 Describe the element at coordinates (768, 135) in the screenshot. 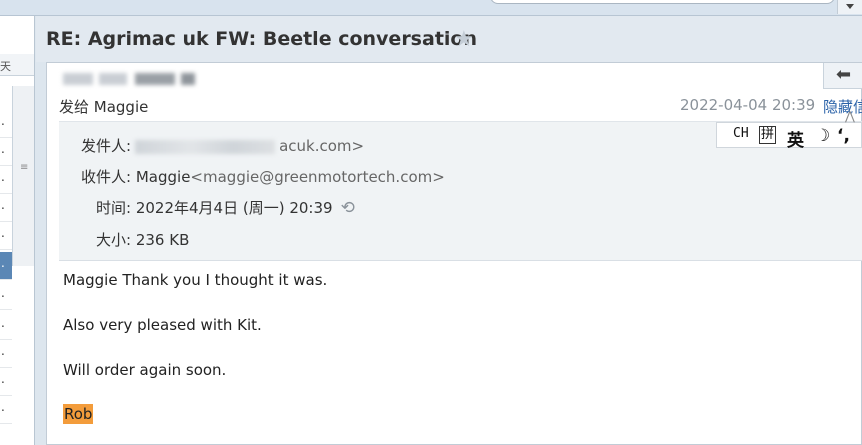

I see `ime-pinyin-button: 拼` at that location.